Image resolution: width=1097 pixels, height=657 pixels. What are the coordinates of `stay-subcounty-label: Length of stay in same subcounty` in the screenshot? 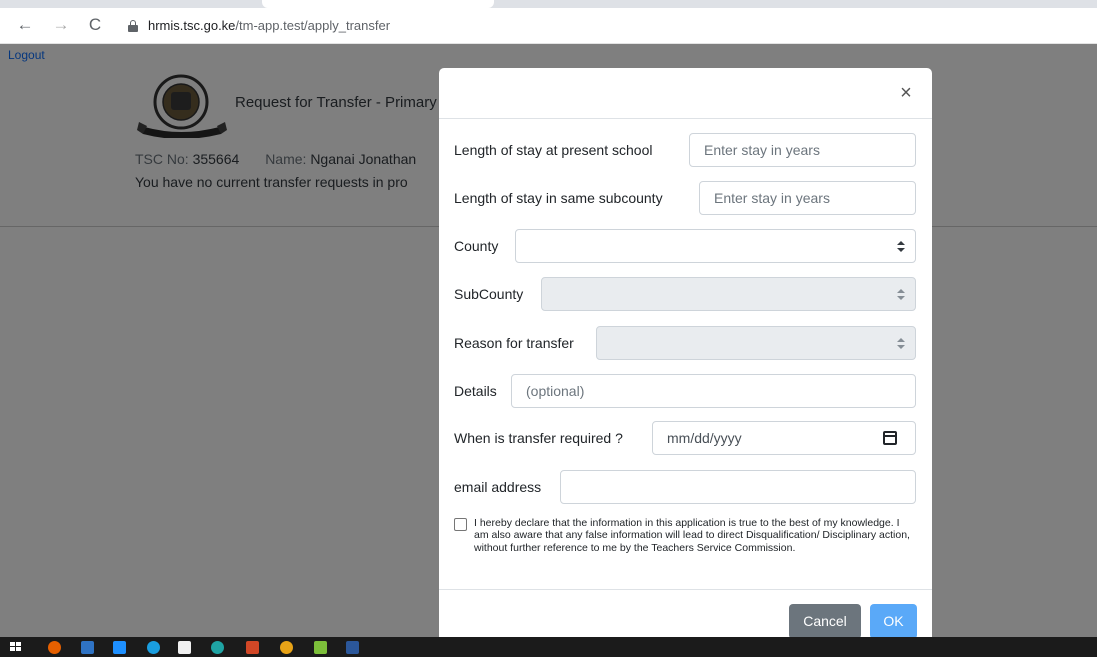 It's located at (558, 198).